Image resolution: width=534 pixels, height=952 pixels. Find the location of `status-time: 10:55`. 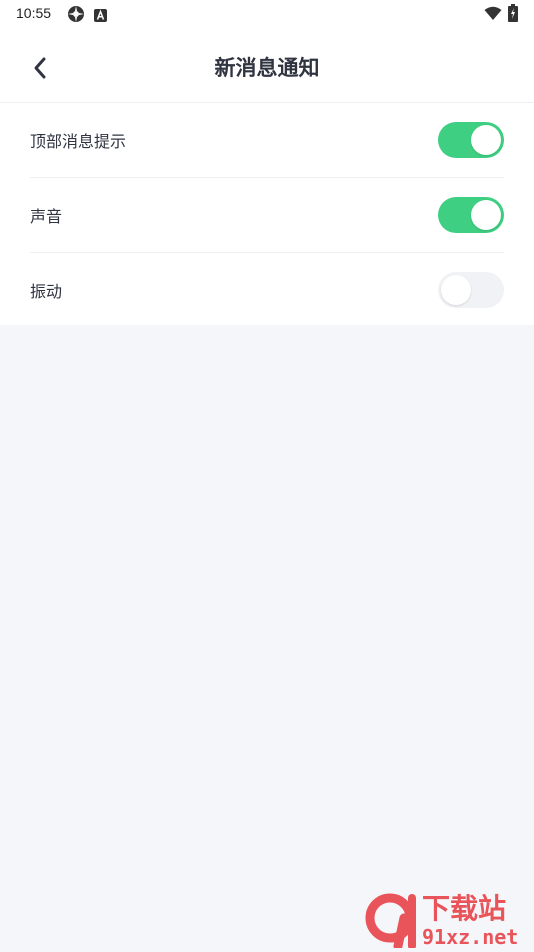

status-time: 10:55 is located at coordinates (34, 13).